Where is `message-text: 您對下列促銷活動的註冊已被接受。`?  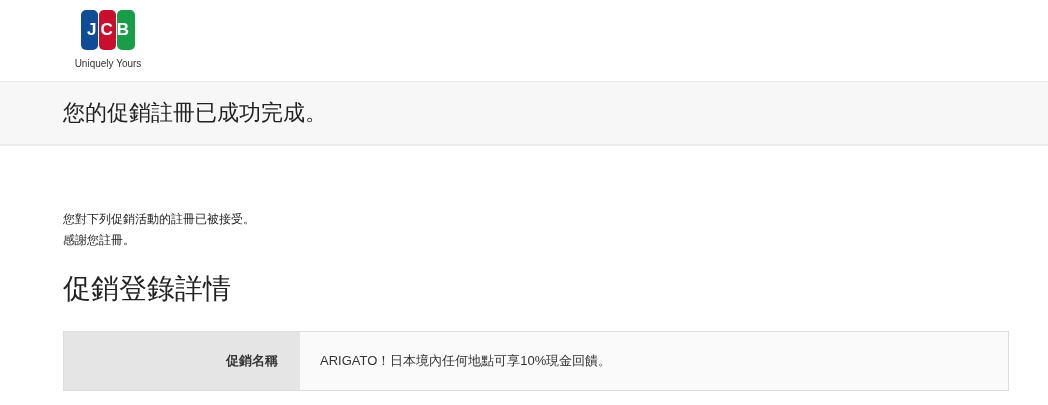 message-text: 您對下列促銷活動的註冊已被接受。 is located at coordinates (159, 219).